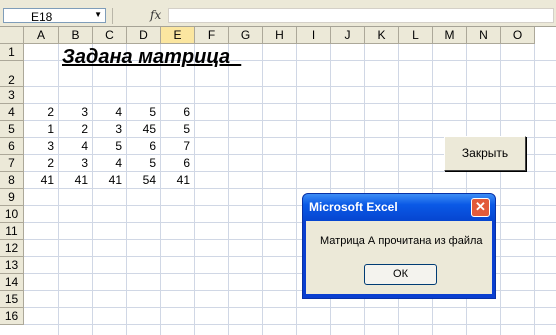 Image resolution: width=556 pixels, height=335 pixels. What do you see at coordinates (12, 74) in the screenshot?
I see `row-header-2: 2` at bounding box center [12, 74].